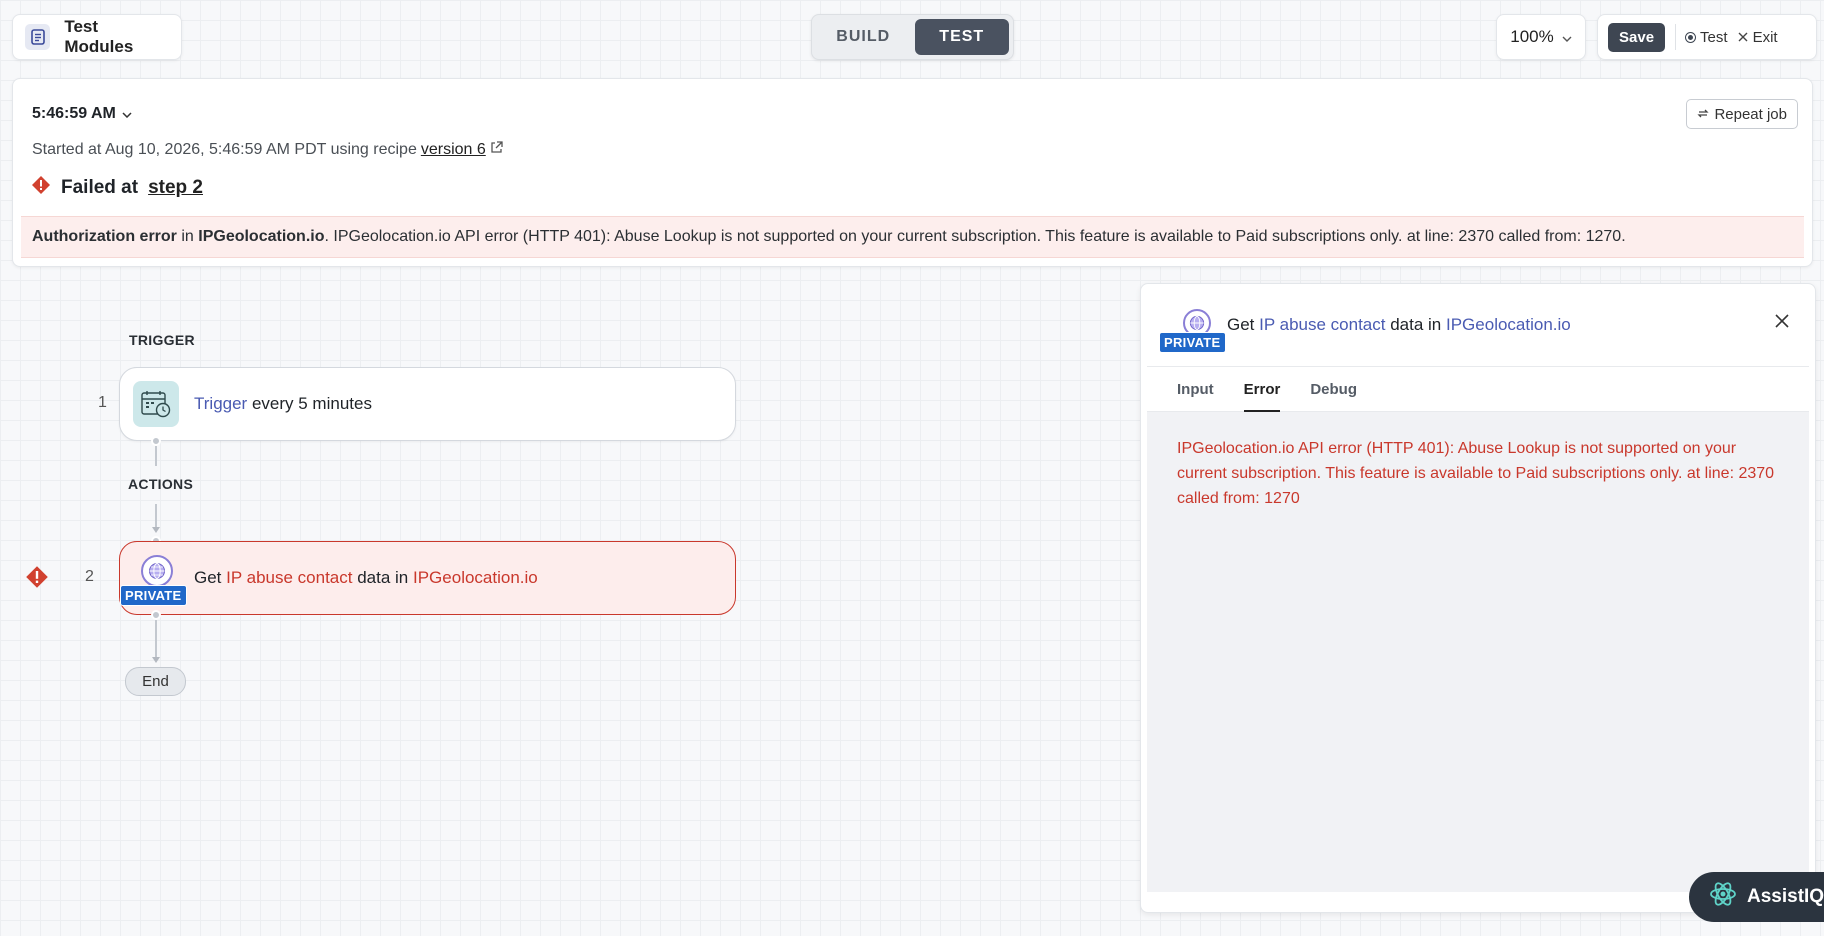 The width and height of the screenshot is (1824, 936). Describe the element at coordinates (1637, 37) in the screenshot. I see `save-button: Save` at that location.